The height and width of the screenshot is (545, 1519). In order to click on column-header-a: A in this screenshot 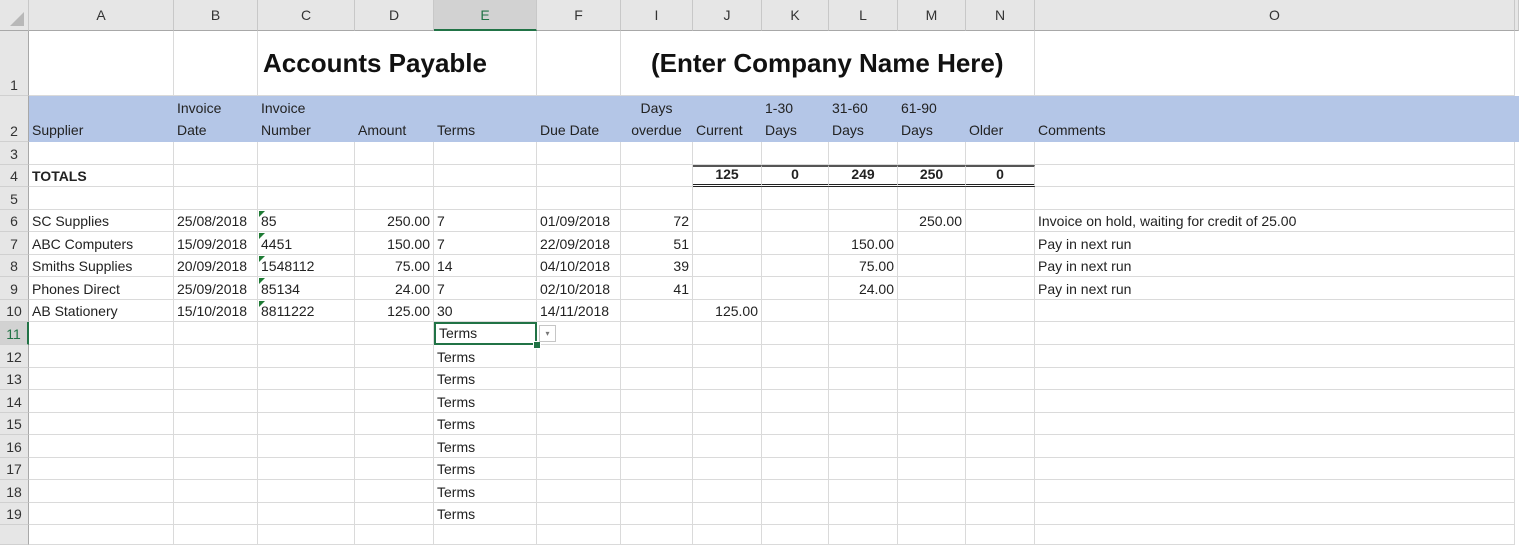, I will do `click(101, 15)`.